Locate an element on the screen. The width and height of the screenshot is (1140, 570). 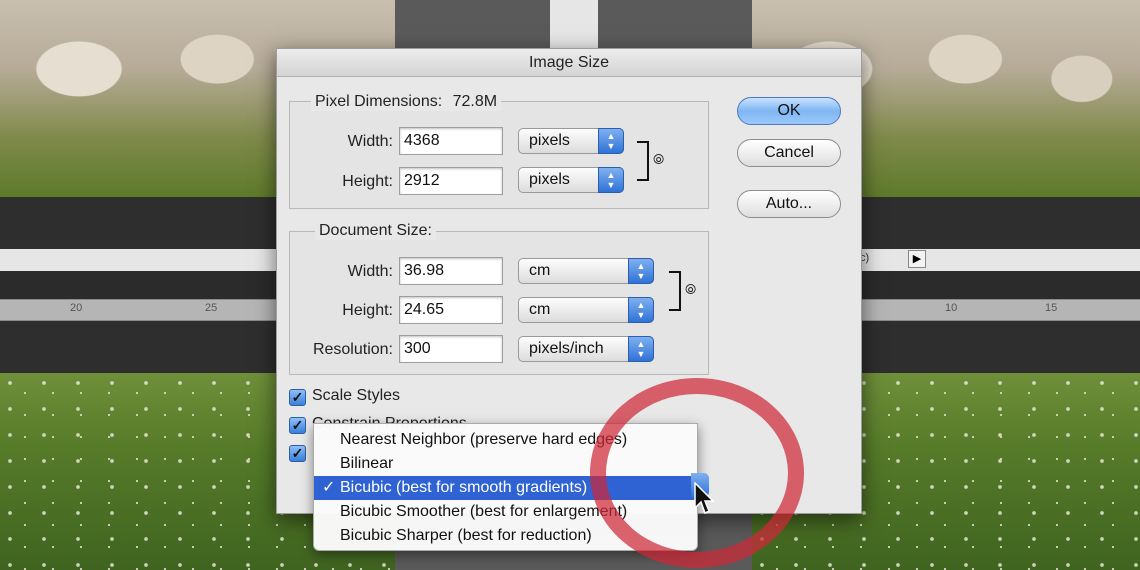
resolution-unit-value: pixels/inch is located at coordinates (566, 348).